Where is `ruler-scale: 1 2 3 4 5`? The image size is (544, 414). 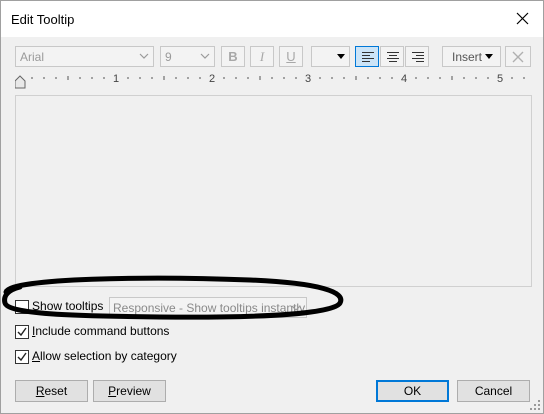
ruler-scale: 1 2 3 4 5 is located at coordinates (270, 81).